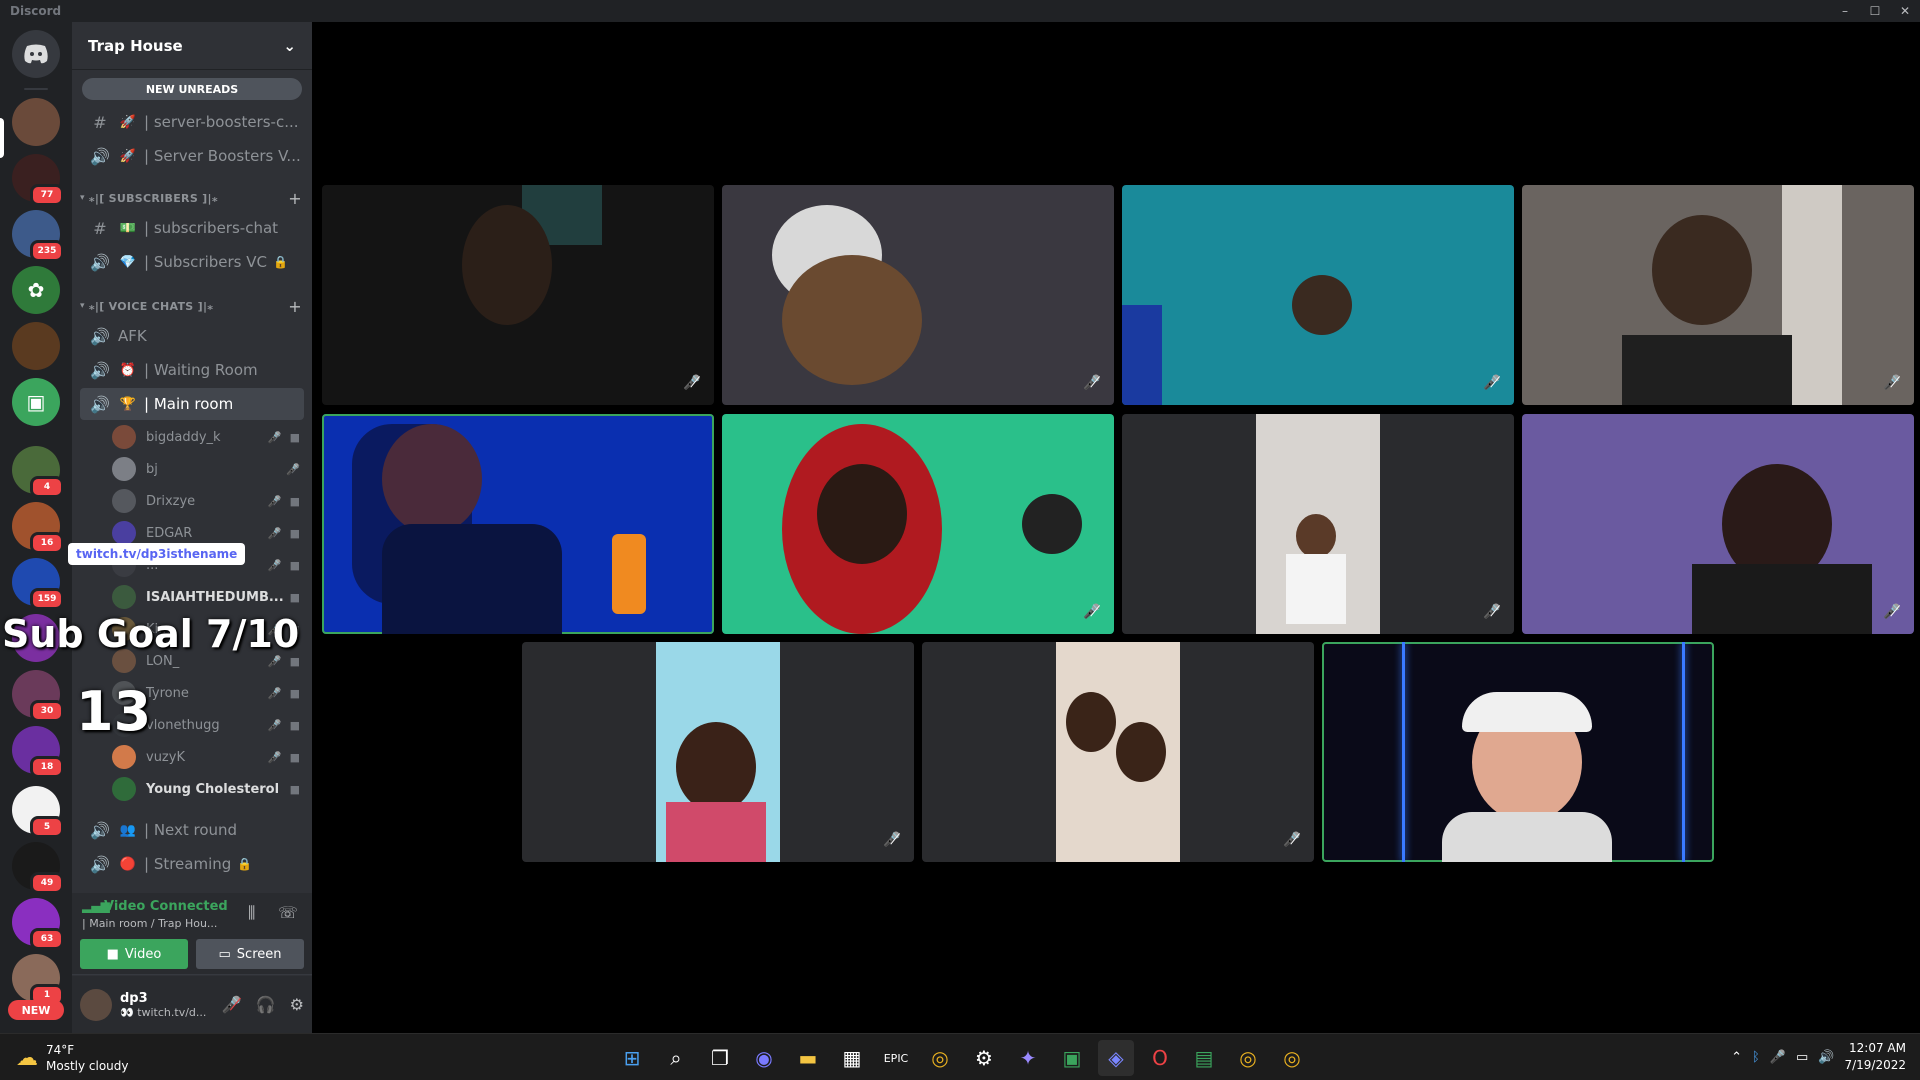 This screenshot has width=1920, height=1080. What do you see at coordinates (1160, 1058) in the screenshot?
I see `opera-icon: O` at bounding box center [1160, 1058].